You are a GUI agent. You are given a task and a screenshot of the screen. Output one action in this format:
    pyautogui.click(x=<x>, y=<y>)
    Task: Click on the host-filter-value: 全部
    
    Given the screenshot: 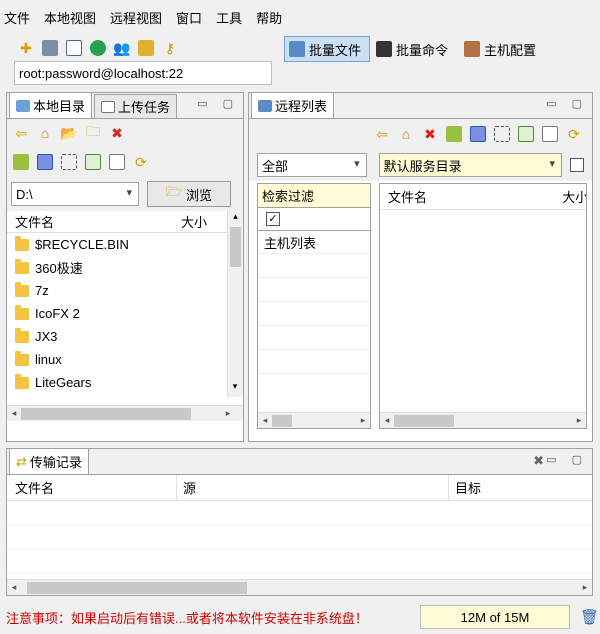 What is the action you would take?
    pyautogui.click(x=275, y=166)
    